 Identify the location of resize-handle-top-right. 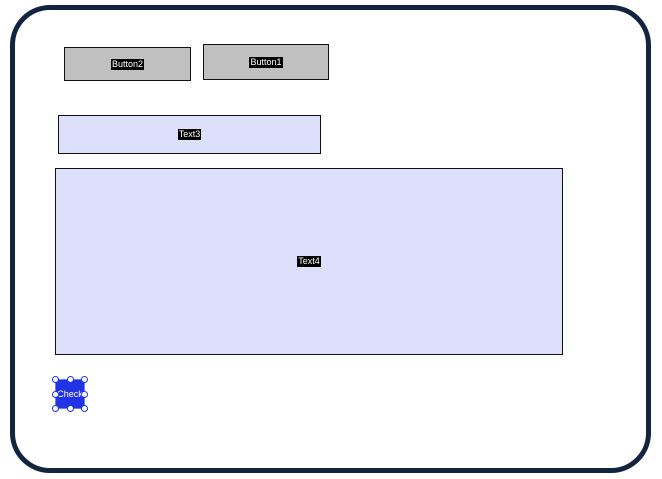
(84, 379).